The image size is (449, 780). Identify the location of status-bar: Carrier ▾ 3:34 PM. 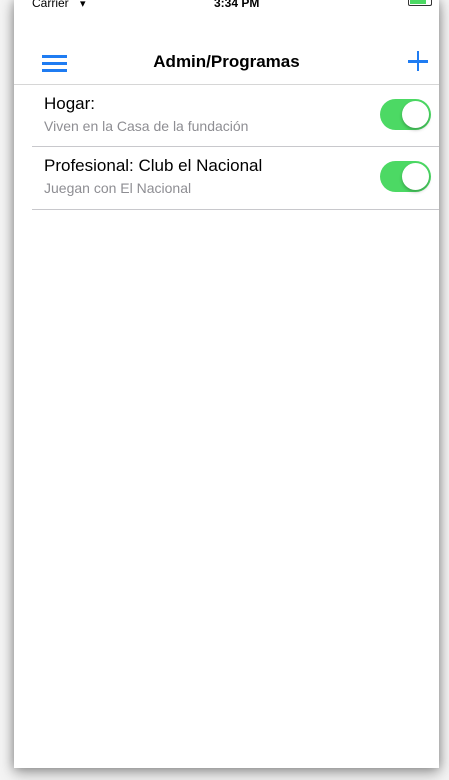
(226, 6).